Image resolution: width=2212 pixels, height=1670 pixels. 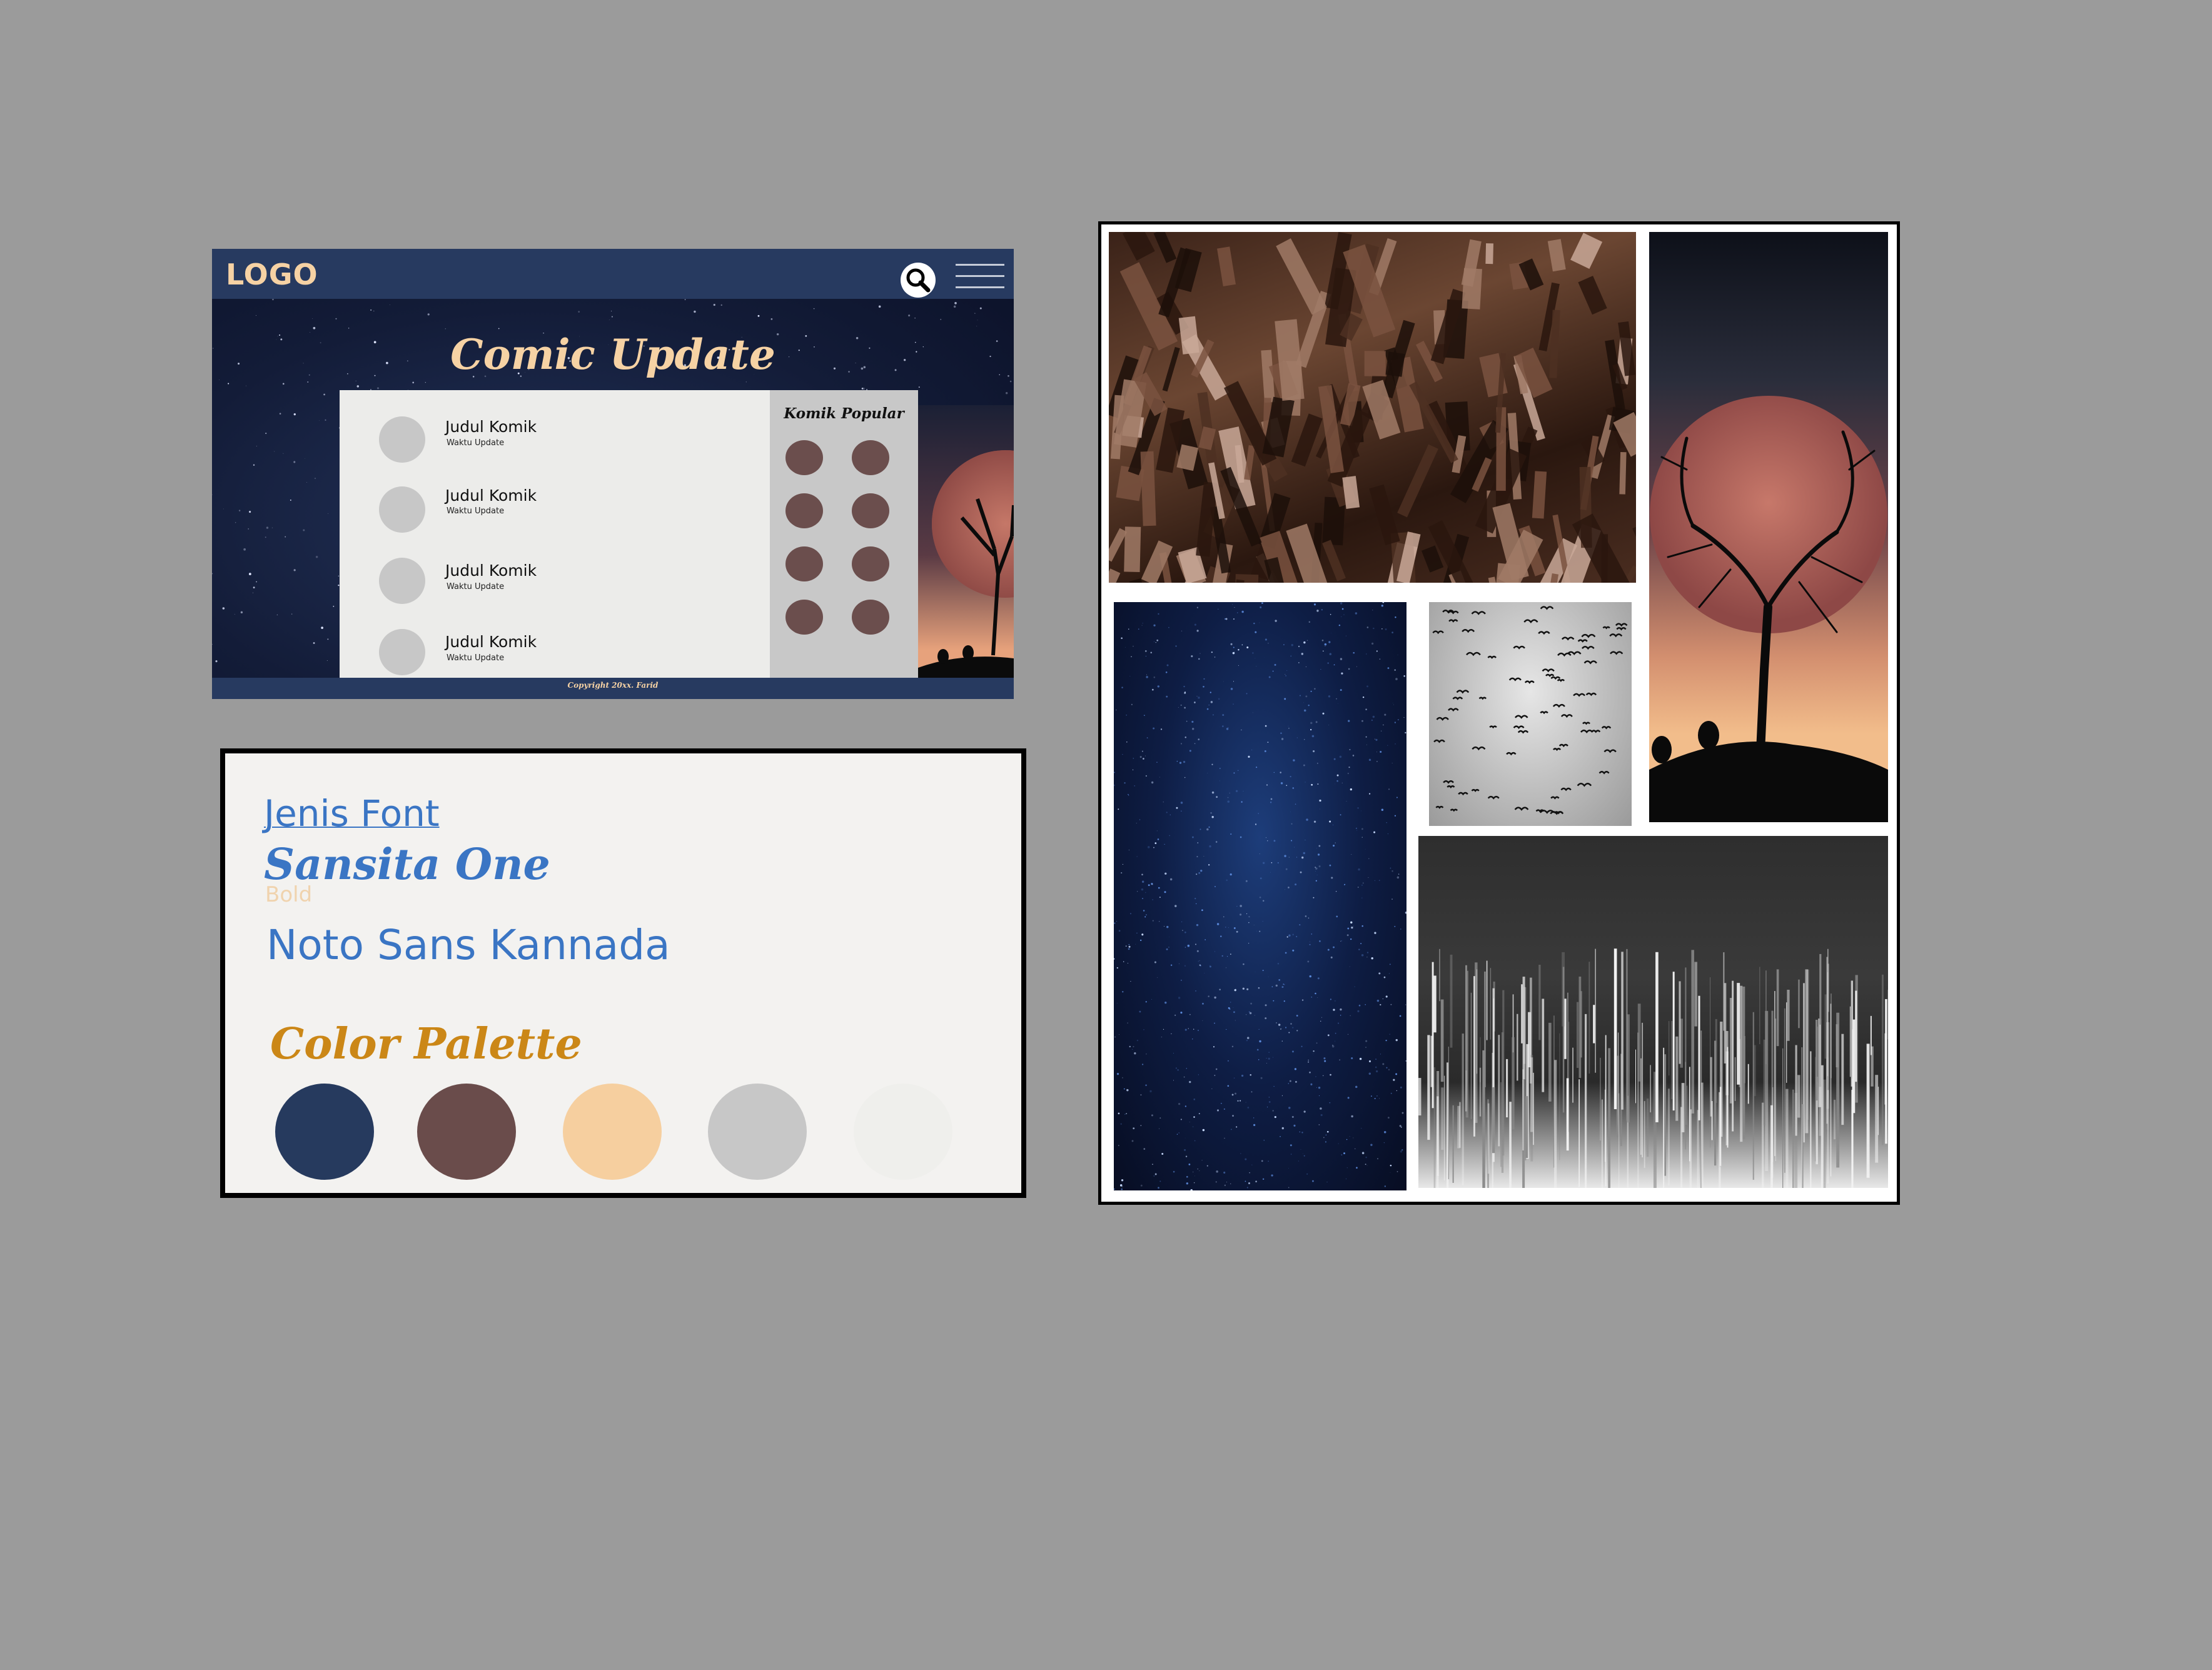 What do you see at coordinates (426, 1044) in the screenshot?
I see `palette-heading: Color Palette` at bounding box center [426, 1044].